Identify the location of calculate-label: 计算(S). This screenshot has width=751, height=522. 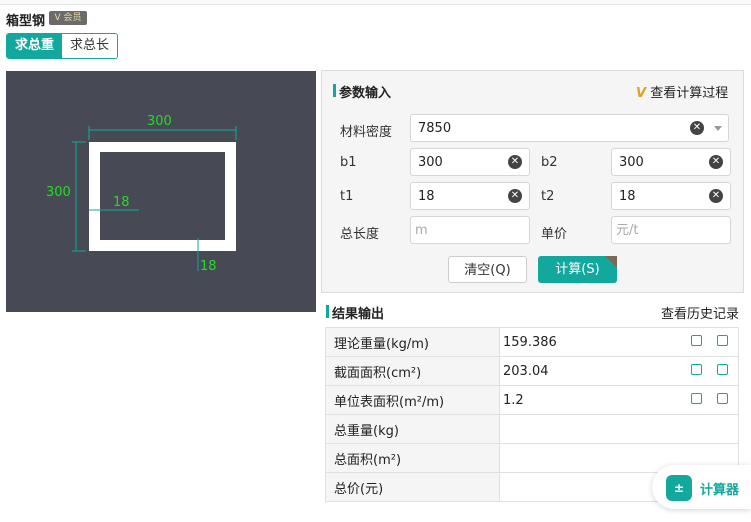
(577, 269).